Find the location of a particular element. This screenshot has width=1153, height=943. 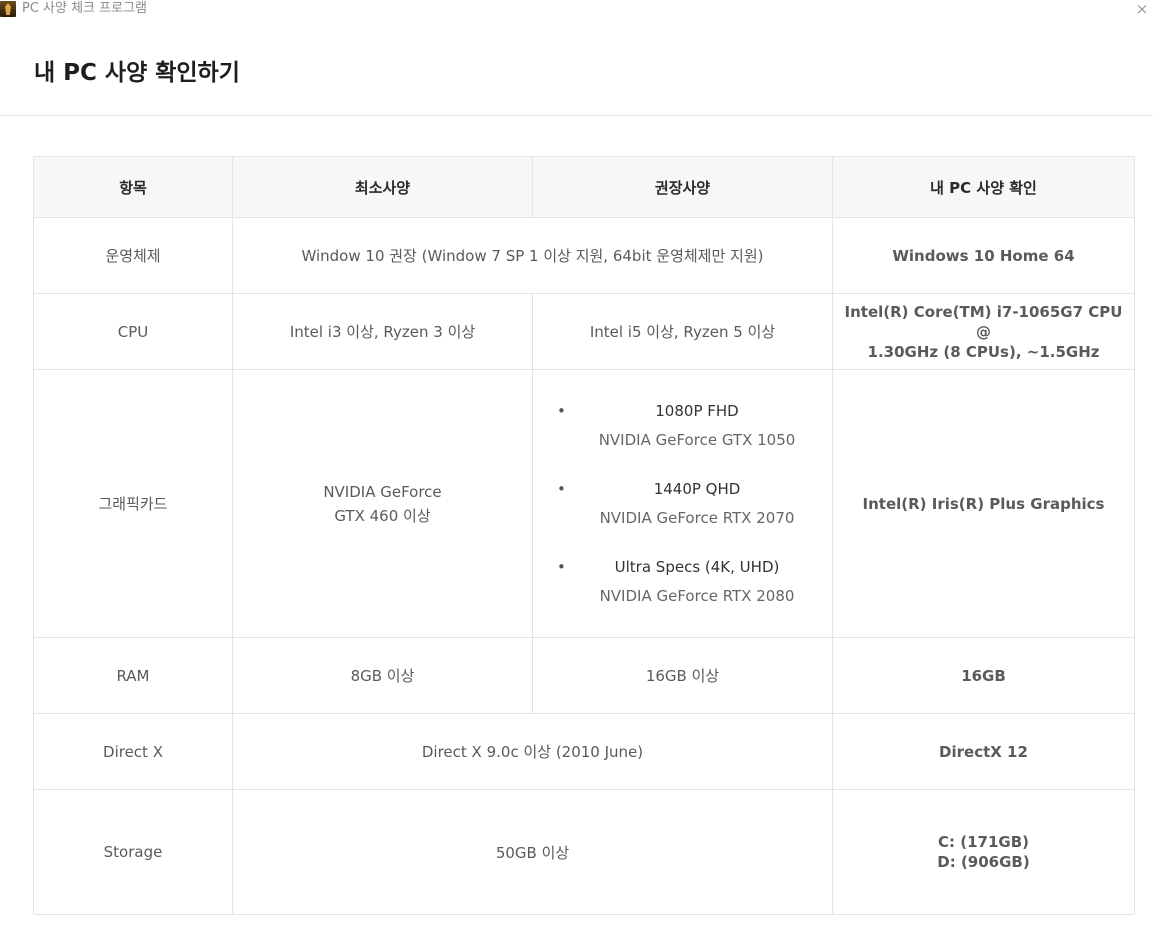

table-row-storage: Storage 50GB 이상 C: (171GB) D: (906GB) is located at coordinates (584, 852).